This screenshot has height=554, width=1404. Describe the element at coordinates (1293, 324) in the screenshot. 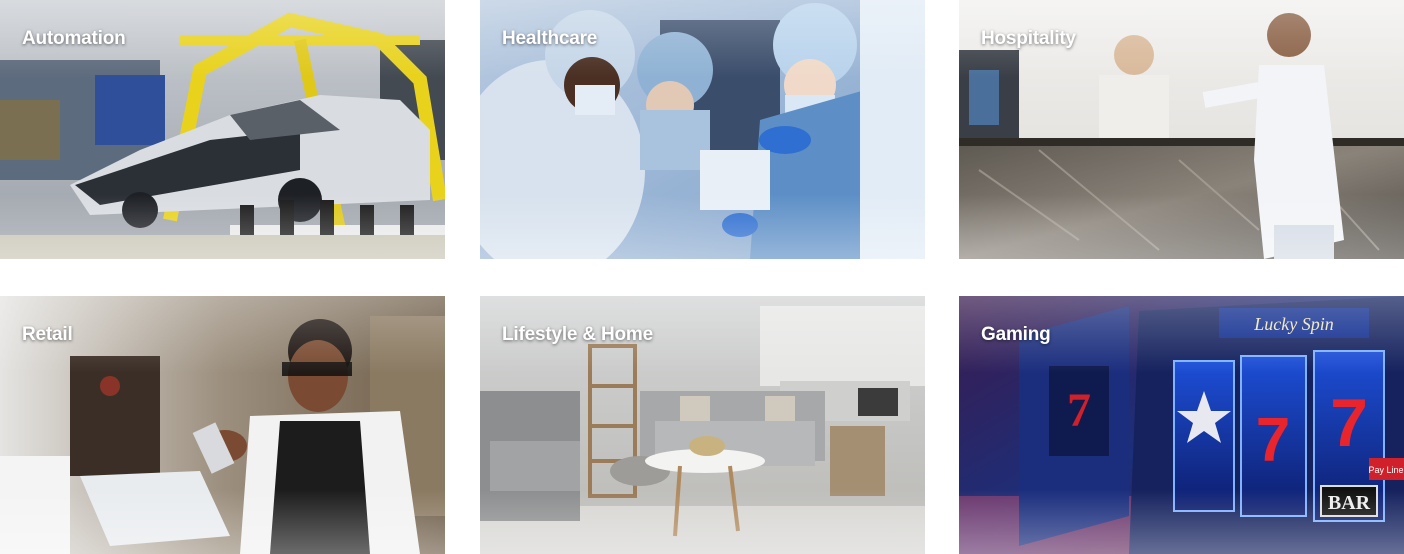

I see `machine-title-text: Lucky Spin` at that location.